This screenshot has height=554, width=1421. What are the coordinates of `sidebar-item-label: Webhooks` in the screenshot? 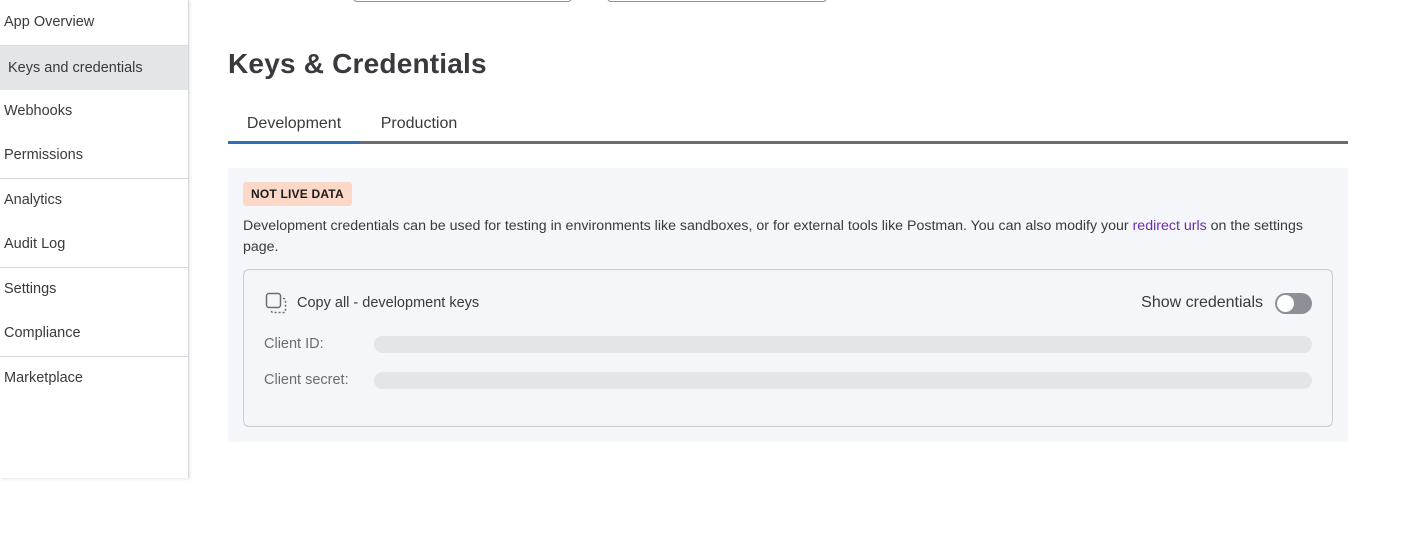 It's located at (38, 111).